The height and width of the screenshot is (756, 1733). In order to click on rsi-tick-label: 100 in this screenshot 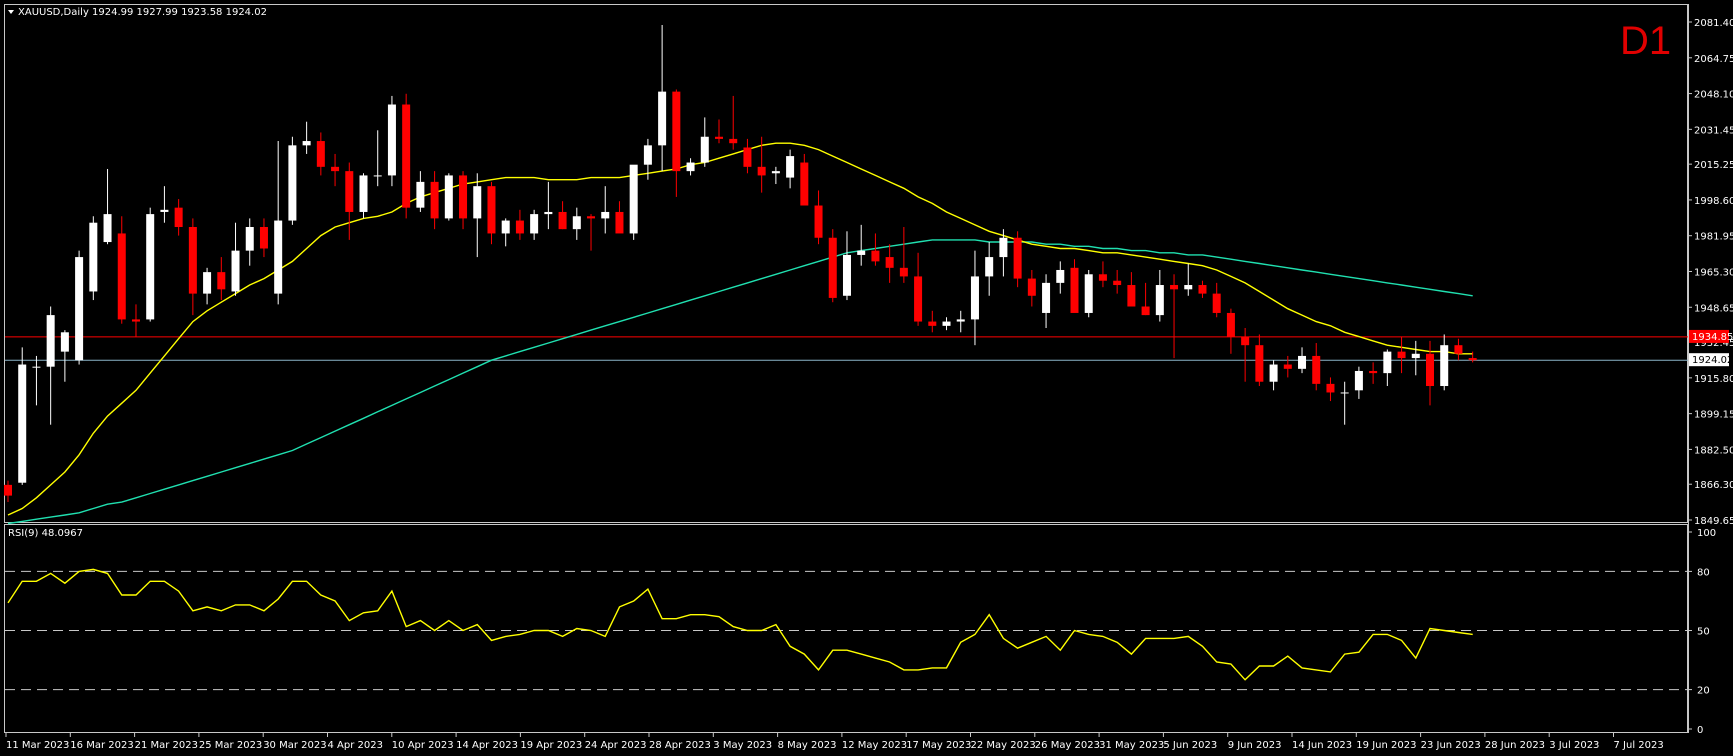, I will do `click(1706, 533)`.